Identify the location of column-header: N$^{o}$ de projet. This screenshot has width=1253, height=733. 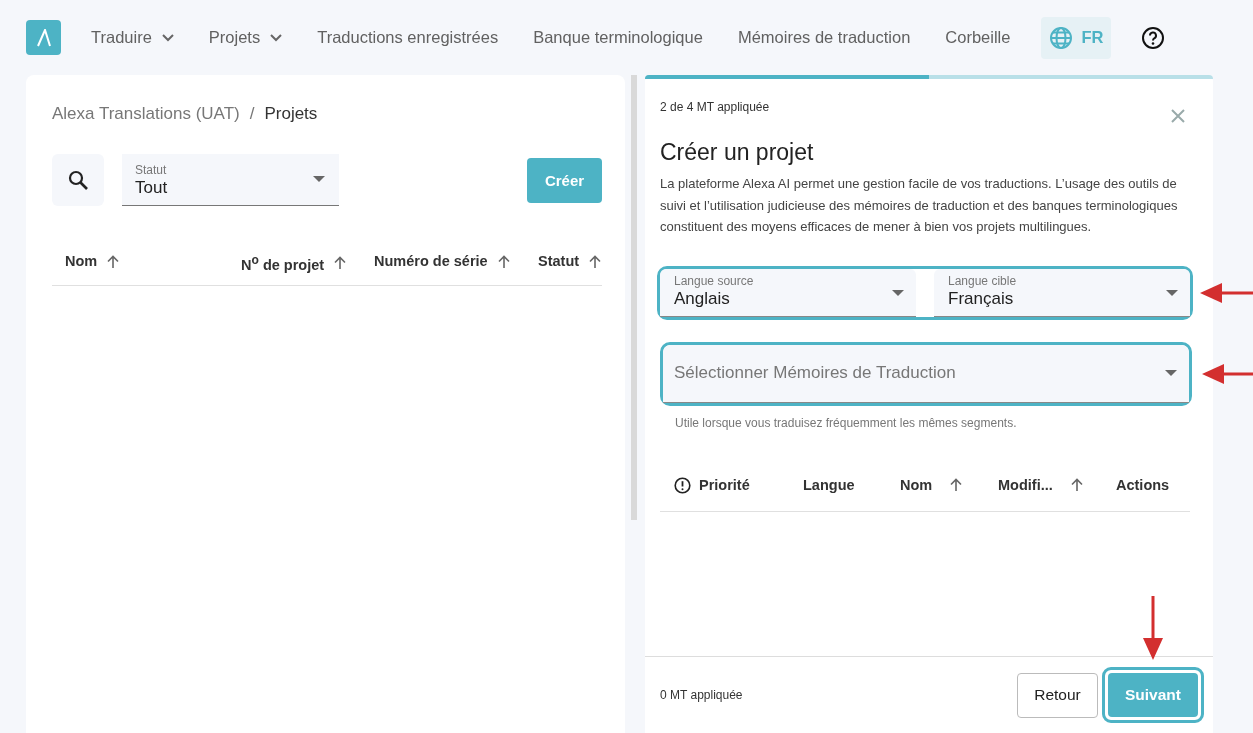
(294, 263).